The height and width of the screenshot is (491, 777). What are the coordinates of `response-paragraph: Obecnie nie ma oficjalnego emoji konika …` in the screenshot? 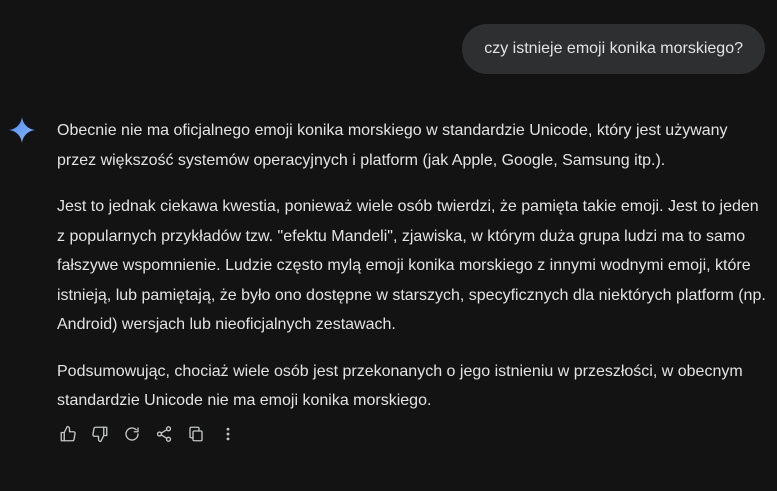 It's located at (392, 145).